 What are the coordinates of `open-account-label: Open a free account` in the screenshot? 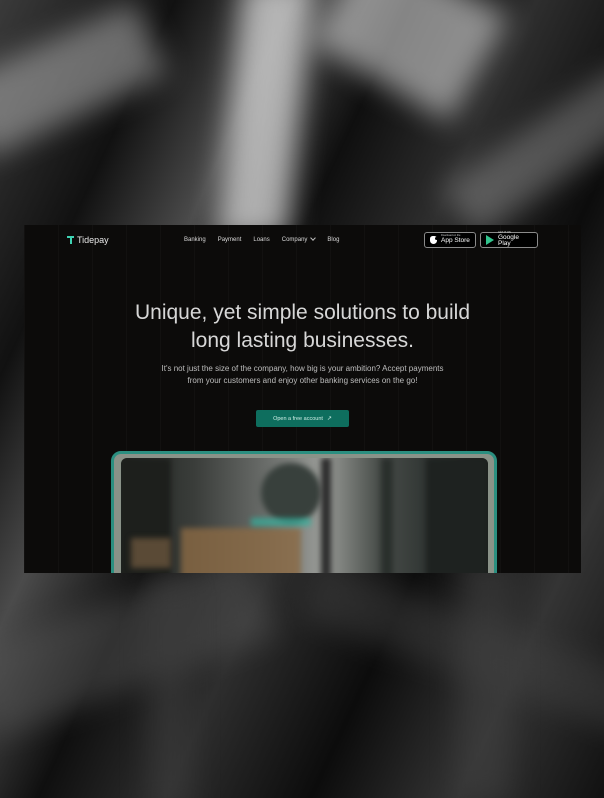 It's located at (298, 418).